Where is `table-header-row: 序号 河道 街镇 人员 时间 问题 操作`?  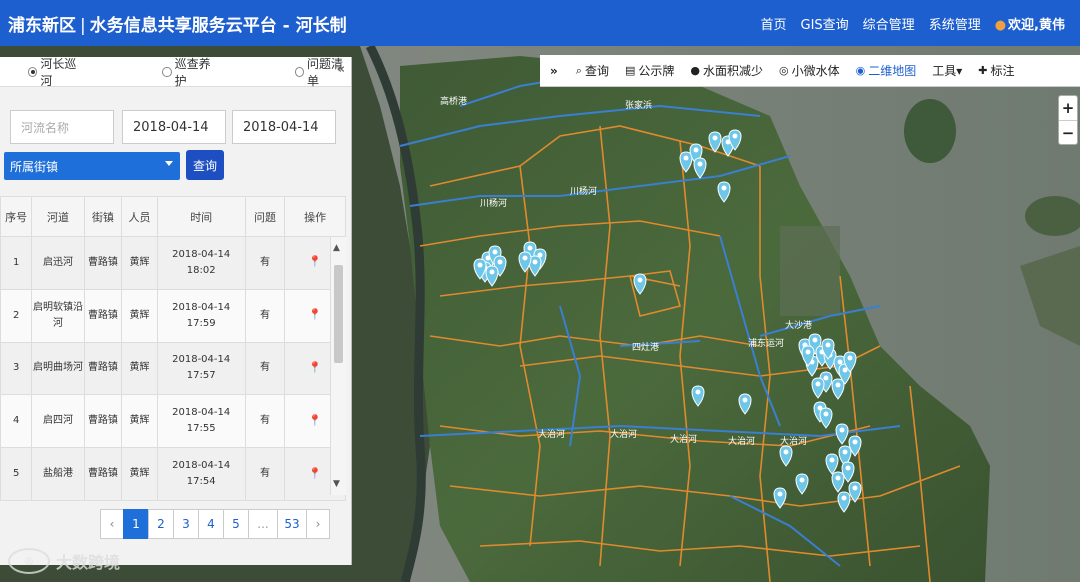
table-header-row: 序号 河道 街镇 人员 时间 问题 操作 is located at coordinates (173, 216).